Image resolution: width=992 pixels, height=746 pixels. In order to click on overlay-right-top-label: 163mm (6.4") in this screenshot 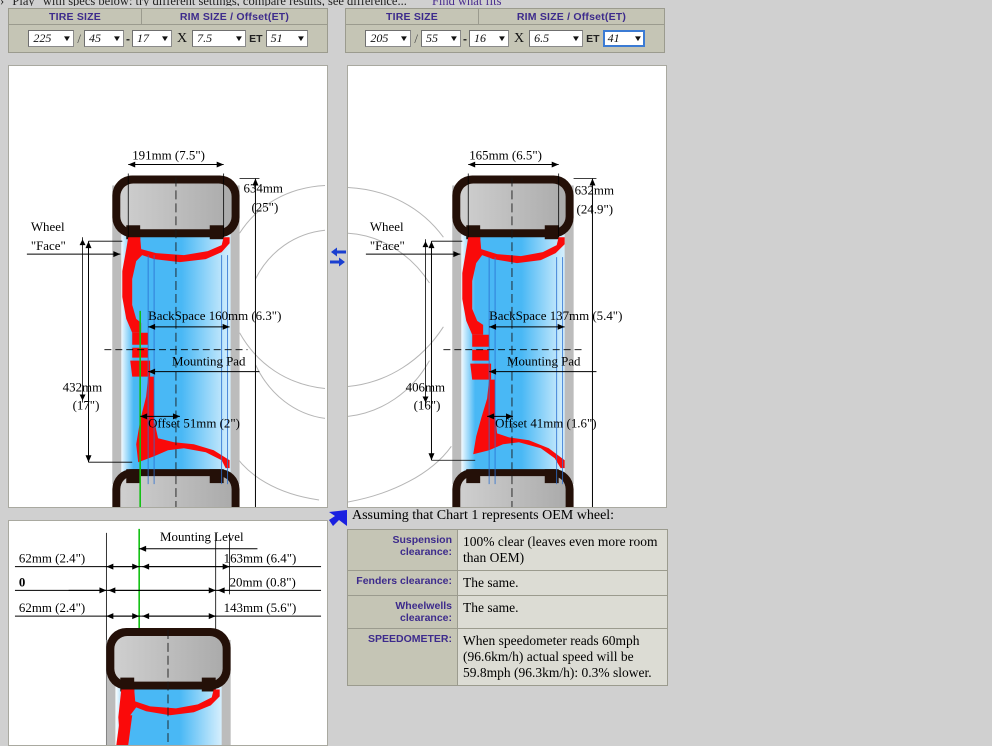, I will do `click(260, 559)`.